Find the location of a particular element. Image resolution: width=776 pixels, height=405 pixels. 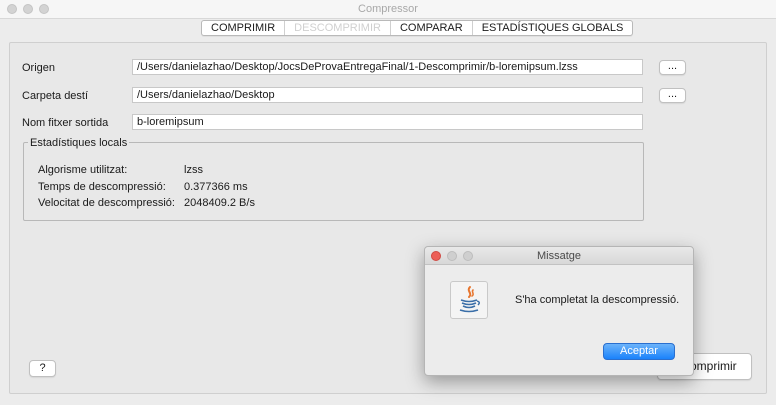

temps-value: 0.377366 ms is located at coordinates (216, 187).